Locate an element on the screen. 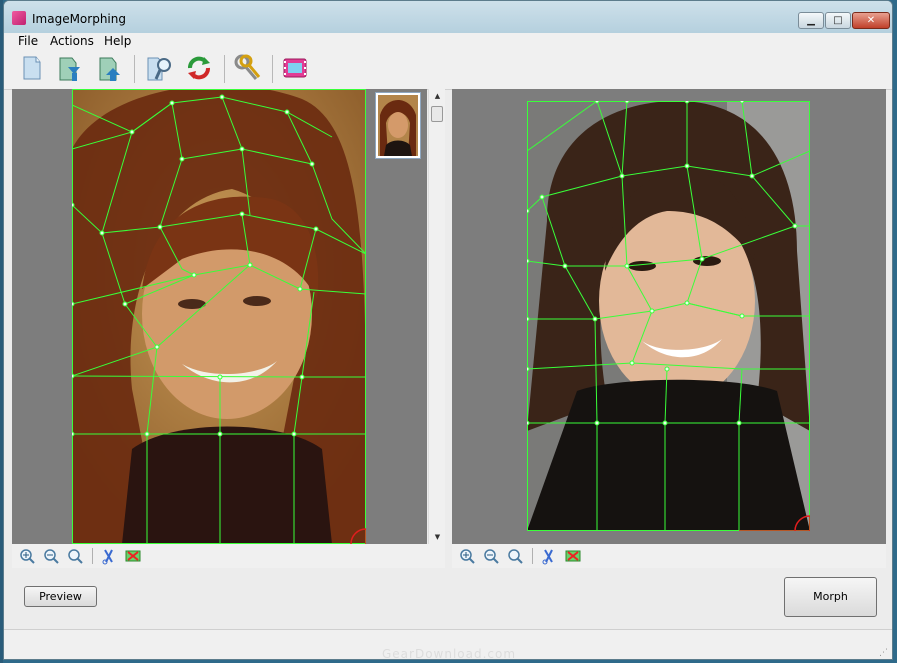  thumbnail-image is located at coordinates (398, 125).